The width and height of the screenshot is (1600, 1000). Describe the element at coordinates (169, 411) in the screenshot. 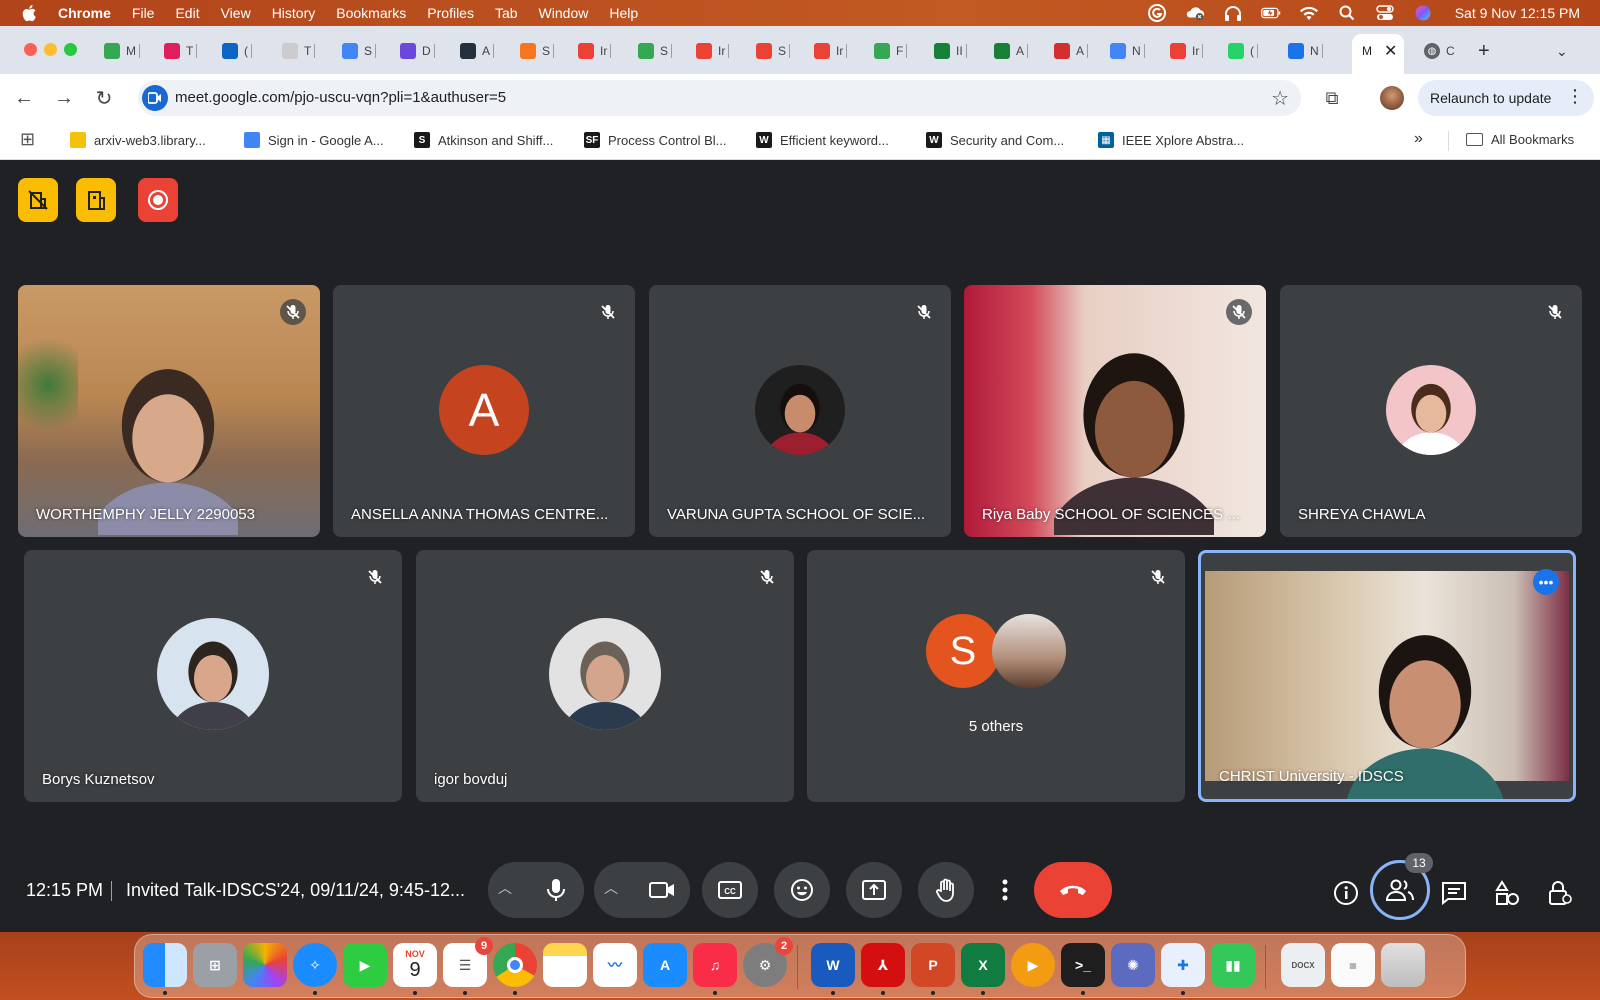

I see `participant-tile: WORTHEMPHY JELLY 2290053` at that location.